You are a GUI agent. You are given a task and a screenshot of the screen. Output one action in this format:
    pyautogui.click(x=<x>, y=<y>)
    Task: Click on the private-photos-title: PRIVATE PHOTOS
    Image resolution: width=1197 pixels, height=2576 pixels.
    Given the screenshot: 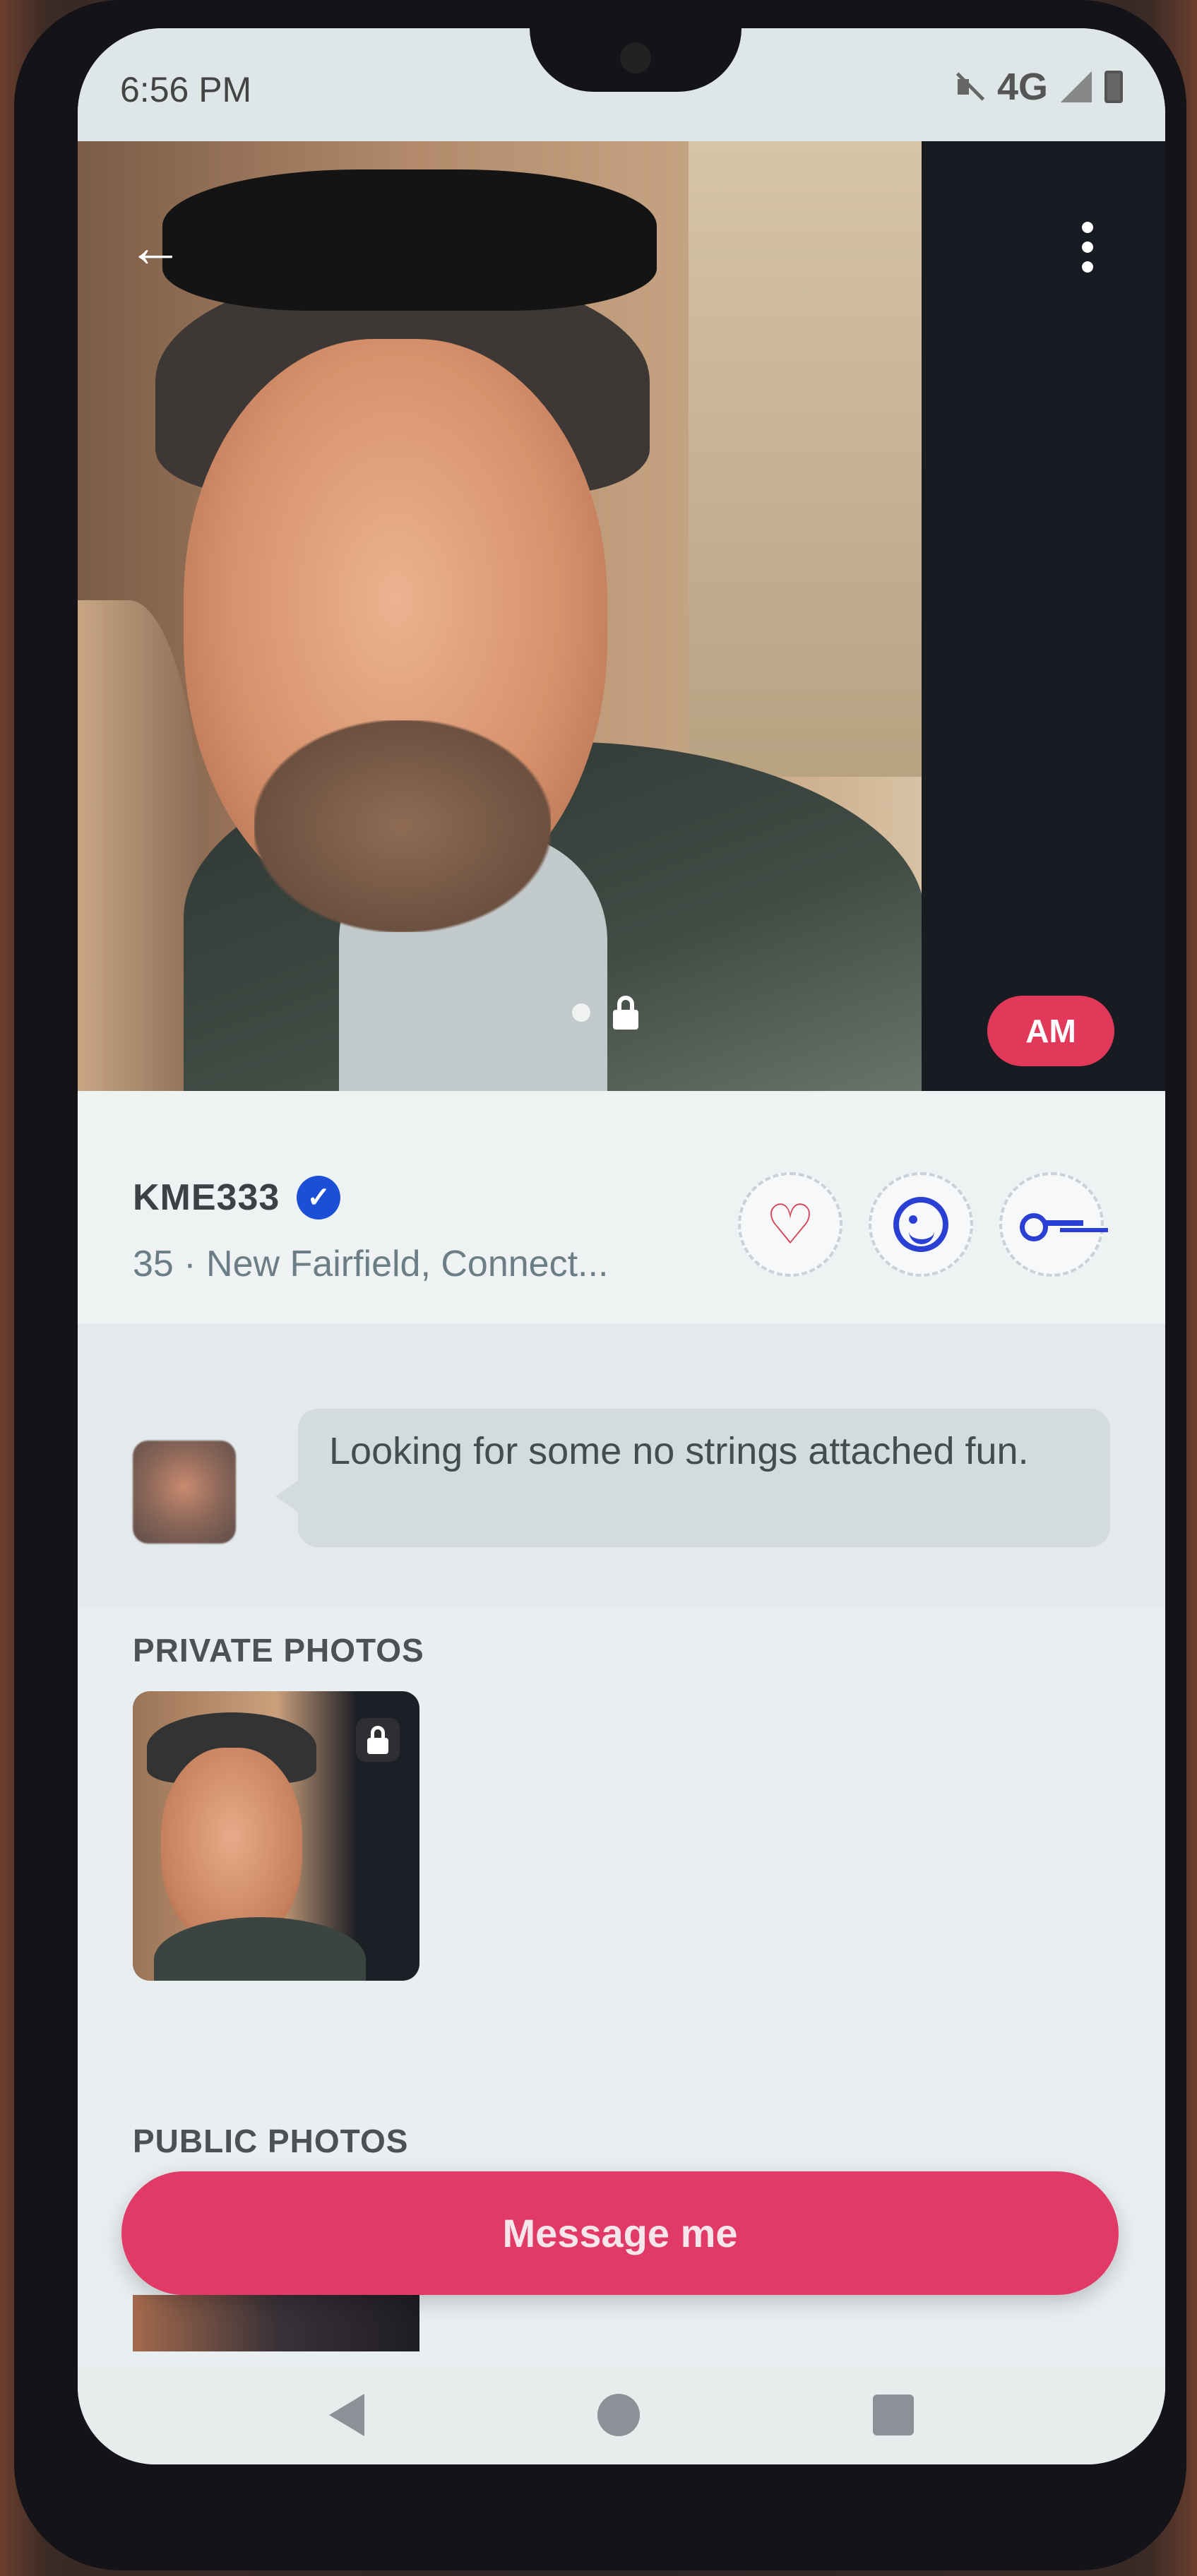 What is the action you would take?
    pyautogui.click(x=278, y=1650)
    